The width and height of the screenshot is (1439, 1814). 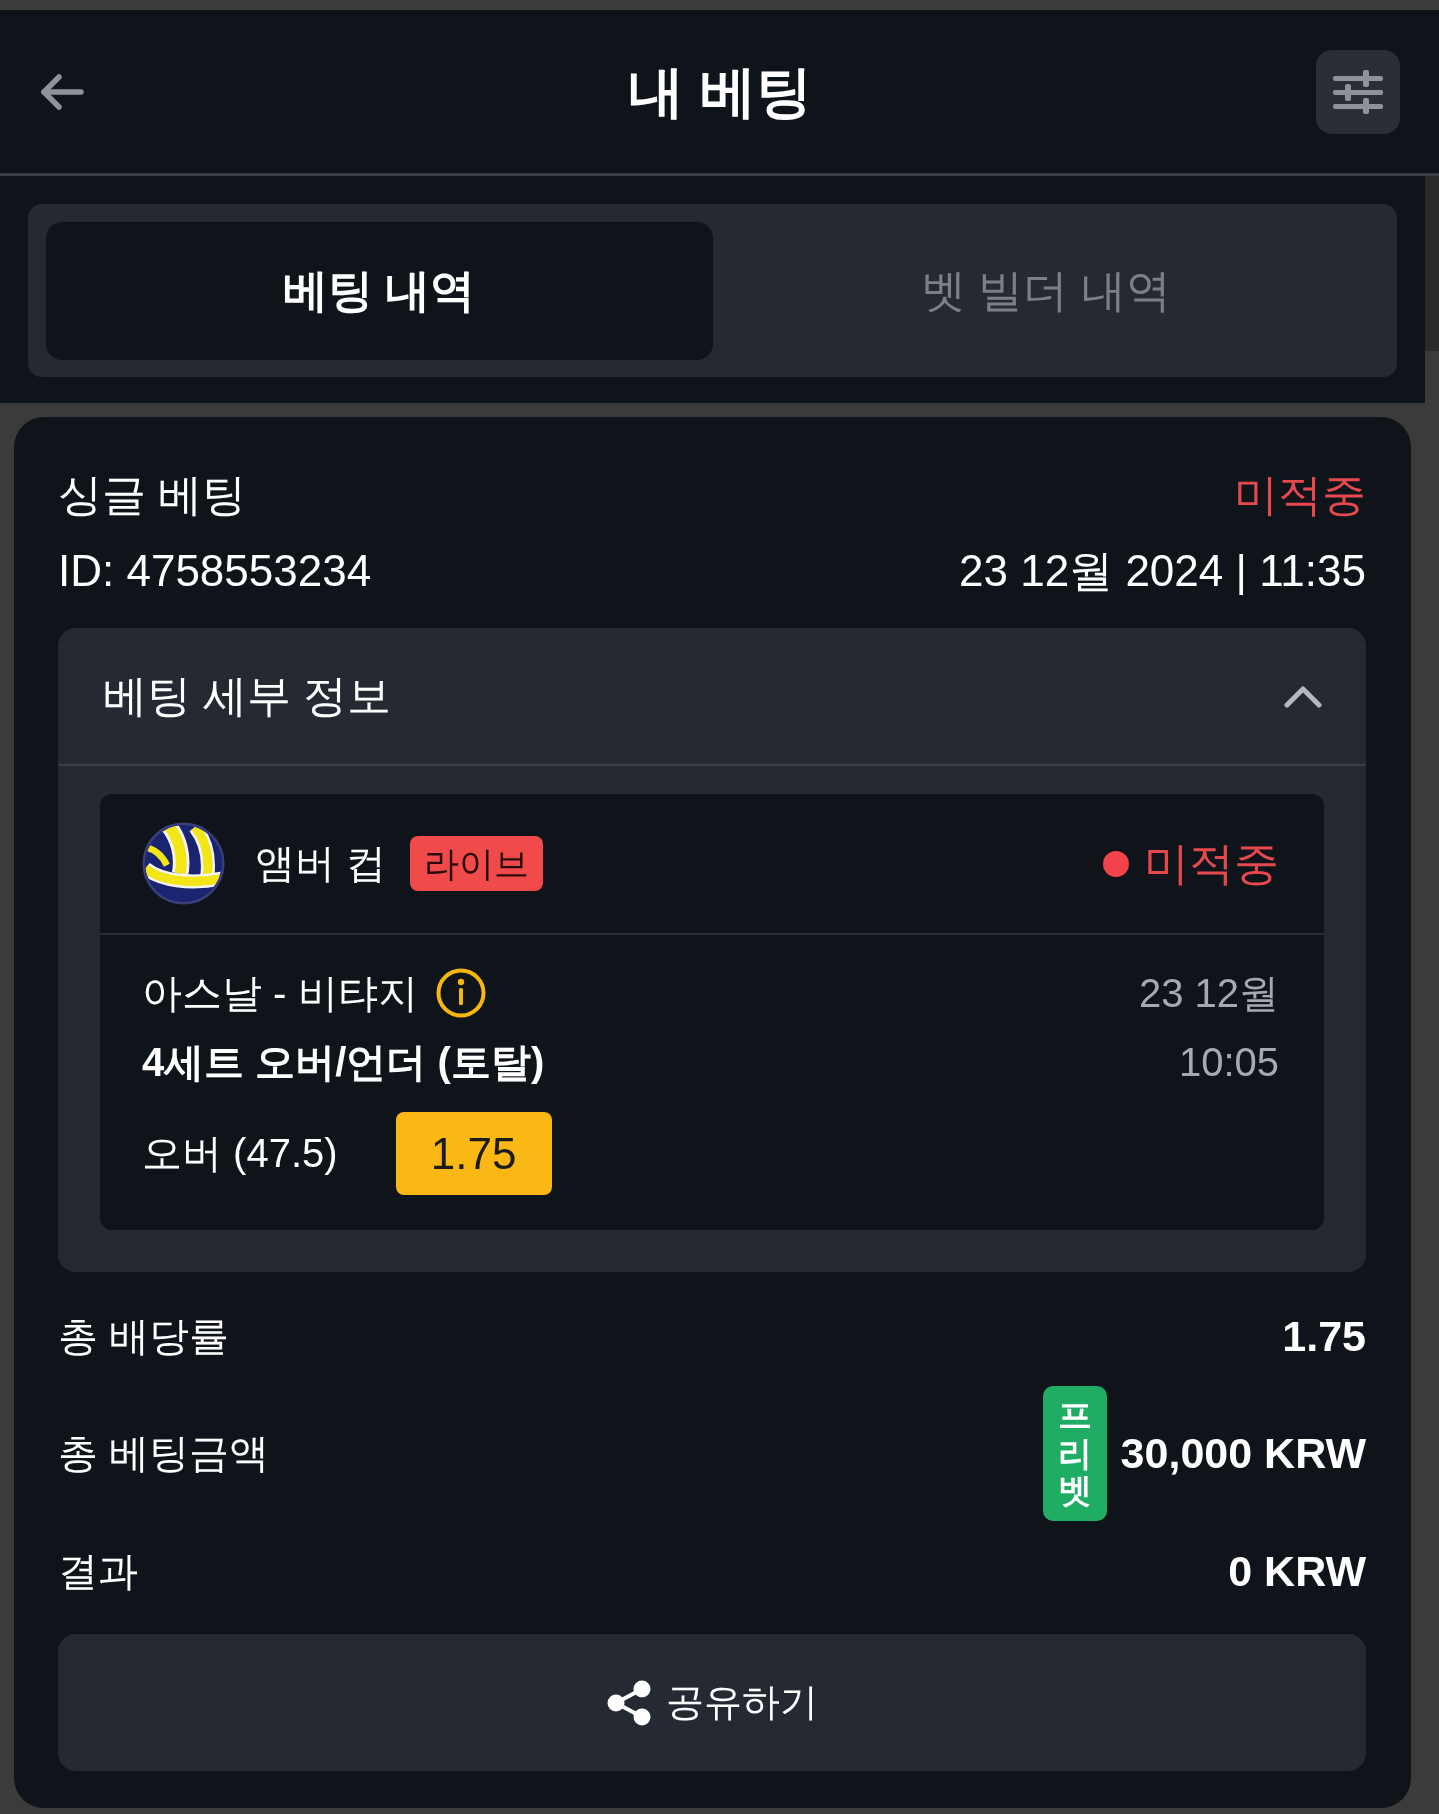 I want to click on bet-status: 미적중, so click(x=1300, y=495).